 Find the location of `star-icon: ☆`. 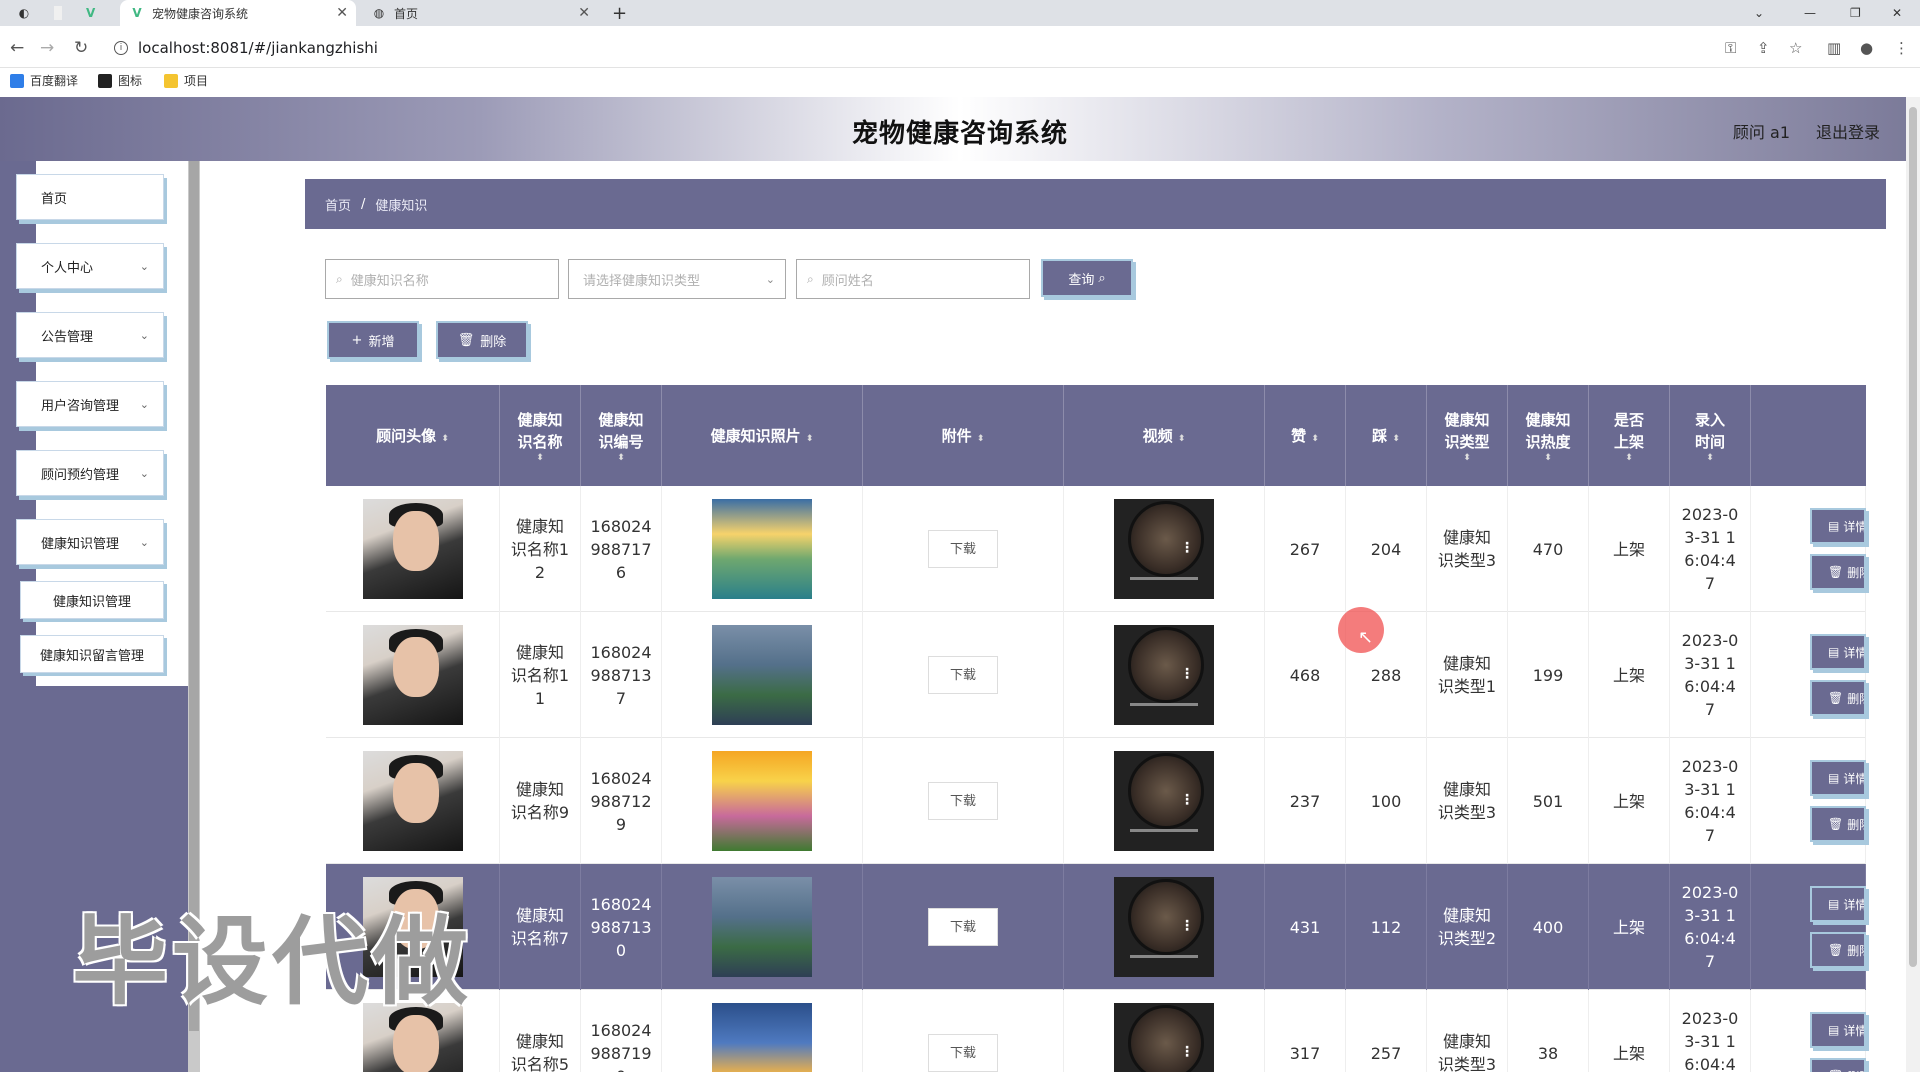

star-icon: ☆ is located at coordinates (1795, 48).